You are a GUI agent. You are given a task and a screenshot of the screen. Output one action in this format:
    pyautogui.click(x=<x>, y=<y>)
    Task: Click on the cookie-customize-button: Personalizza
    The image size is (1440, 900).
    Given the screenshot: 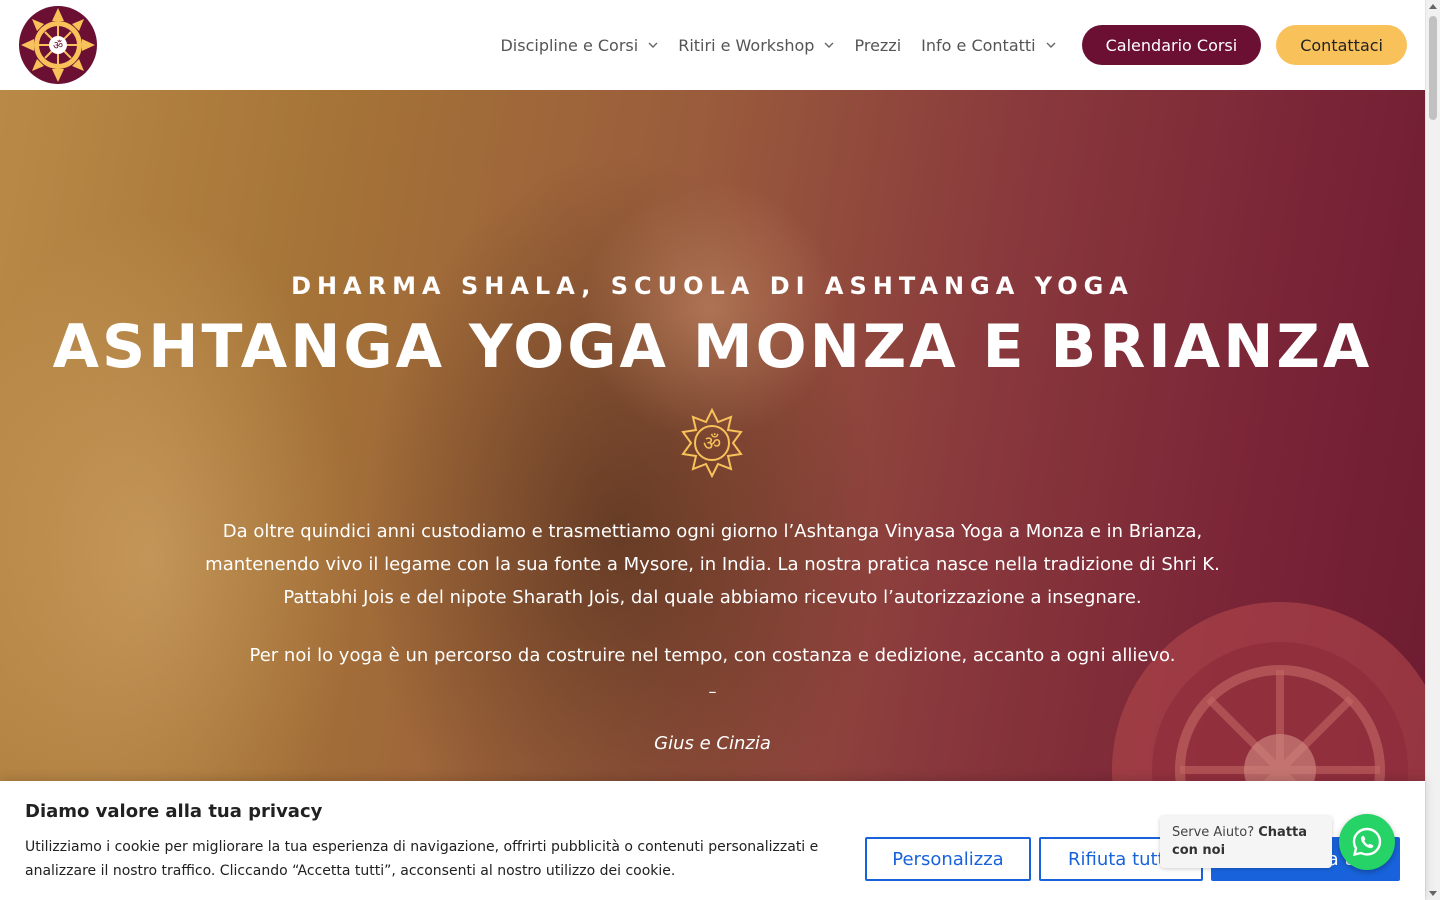 What is the action you would take?
    pyautogui.click(x=948, y=859)
    